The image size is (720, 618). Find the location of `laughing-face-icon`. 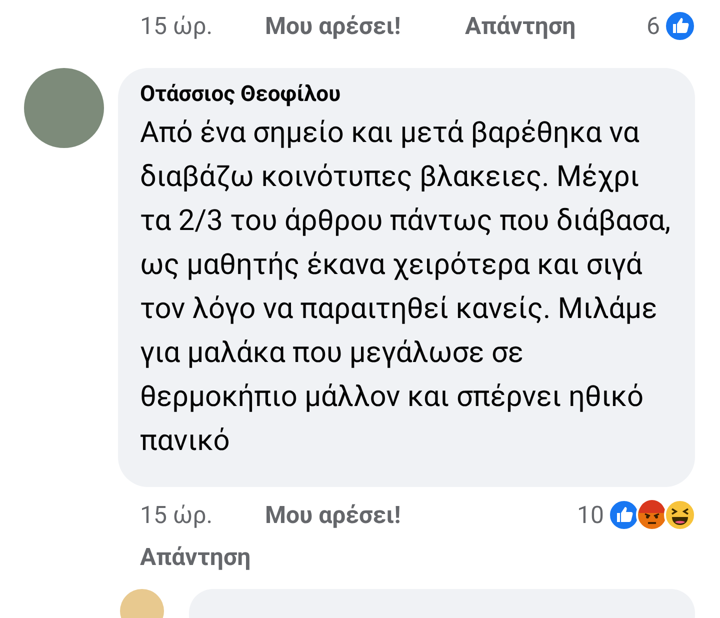

laughing-face-icon is located at coordinates (680, 515).